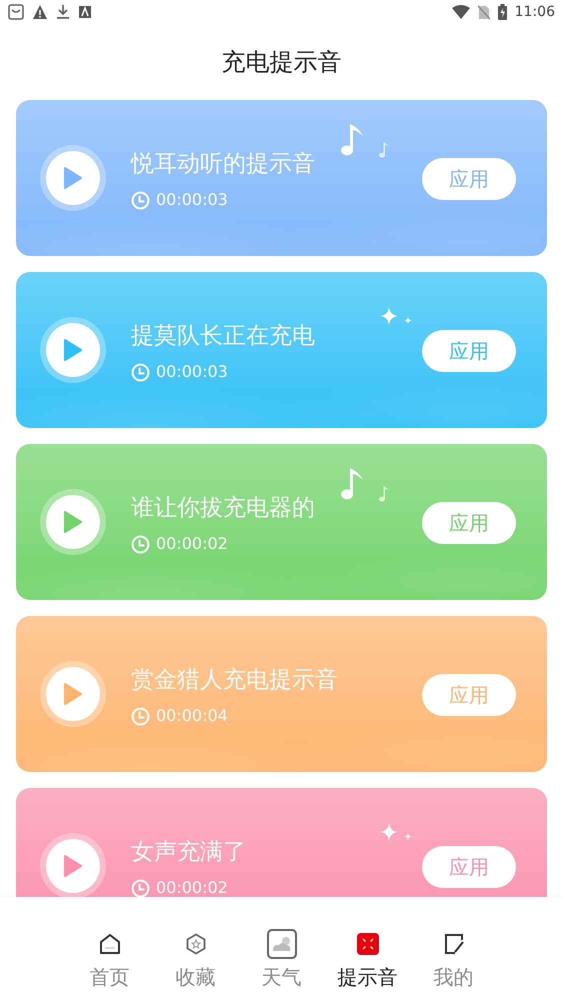 The width and height of the screenshot is (563, 1000). What do you see at coordinates (85, 12) in the screenshot?
I see `app-icon` at bounding box center [85, 12].